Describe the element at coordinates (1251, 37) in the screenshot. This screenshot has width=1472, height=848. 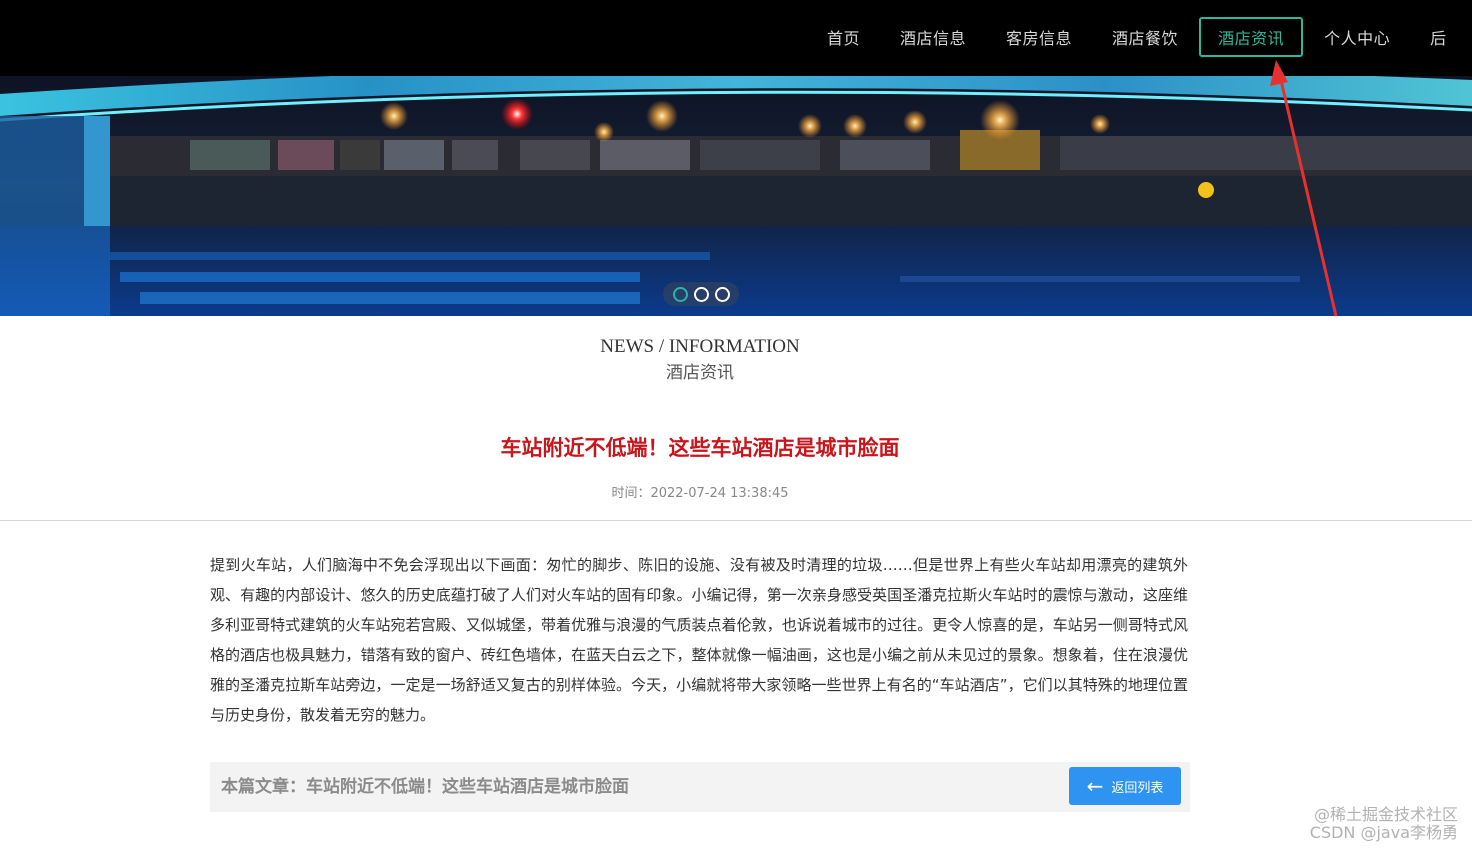
I see `nav-item-hotel-news: 酒店资讯` at that location.